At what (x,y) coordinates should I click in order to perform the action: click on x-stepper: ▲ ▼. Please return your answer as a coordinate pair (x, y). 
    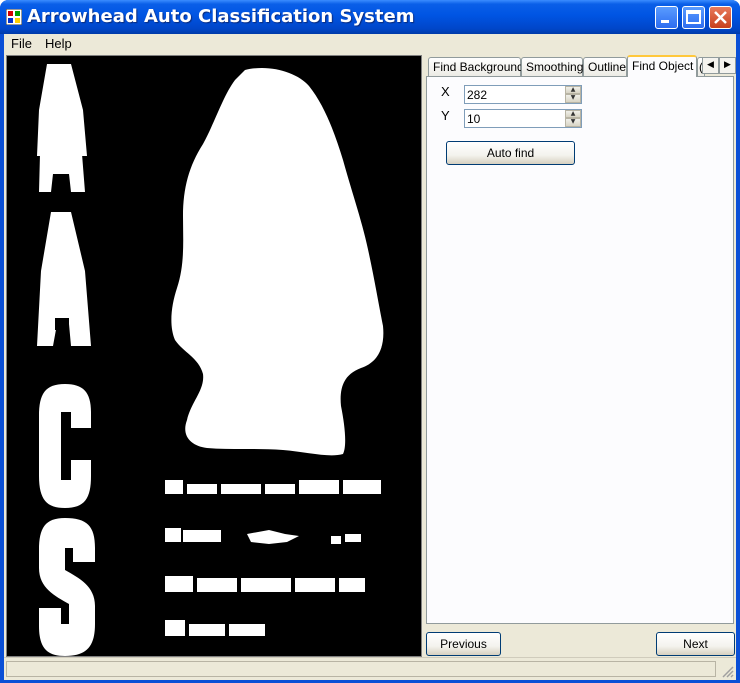
    Looking at the image, I should click on (523, 94).